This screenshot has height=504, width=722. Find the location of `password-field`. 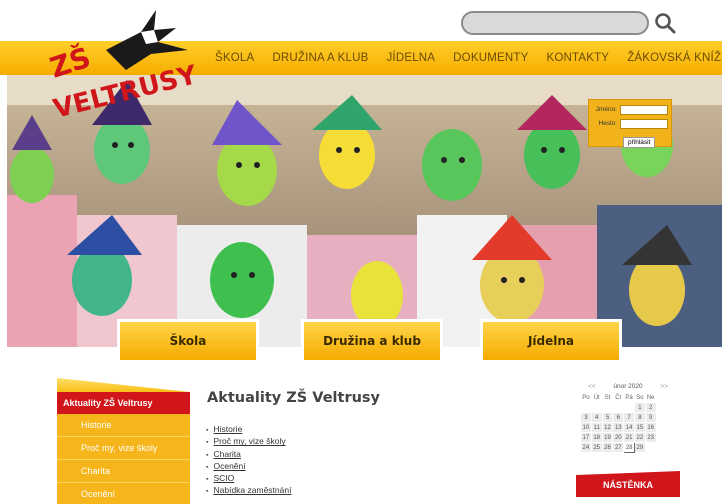

password-field is located at coordinates (644, 123).